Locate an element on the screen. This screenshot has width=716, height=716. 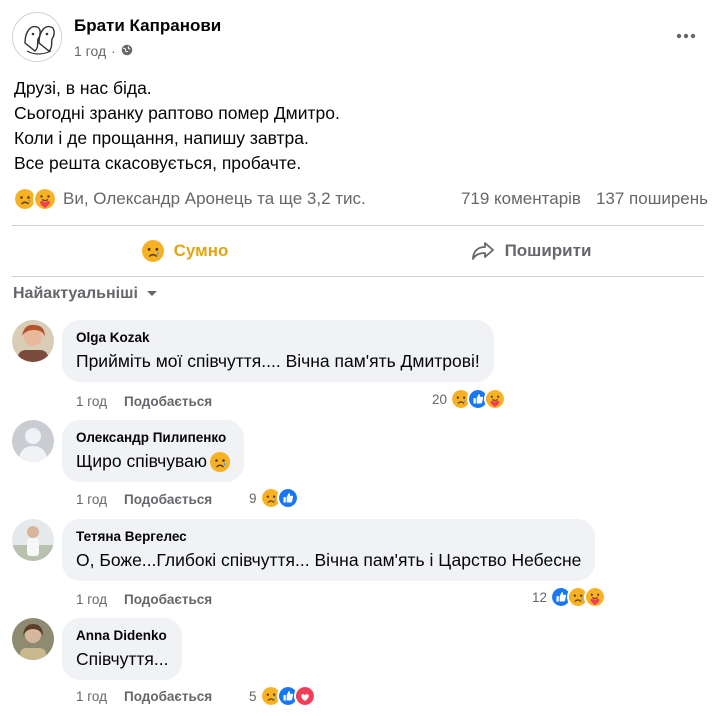
like-reaction-icon is located at coordinates (287, 498).